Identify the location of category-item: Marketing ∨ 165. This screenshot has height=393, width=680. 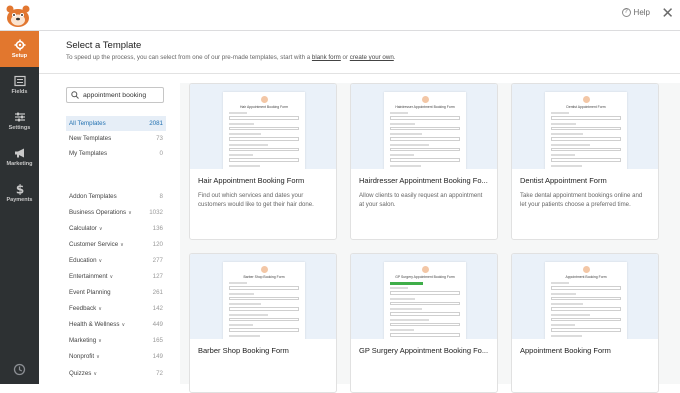
(116, 341).